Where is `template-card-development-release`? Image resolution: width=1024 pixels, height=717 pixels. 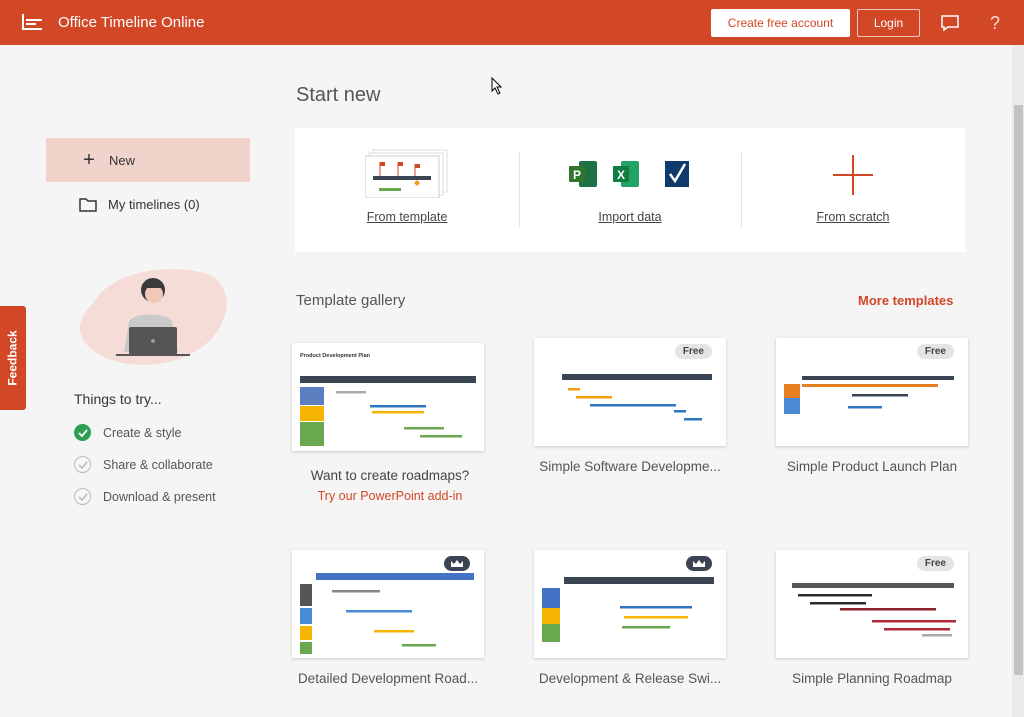 template-card-development-release is located at coordinates (630, 604).